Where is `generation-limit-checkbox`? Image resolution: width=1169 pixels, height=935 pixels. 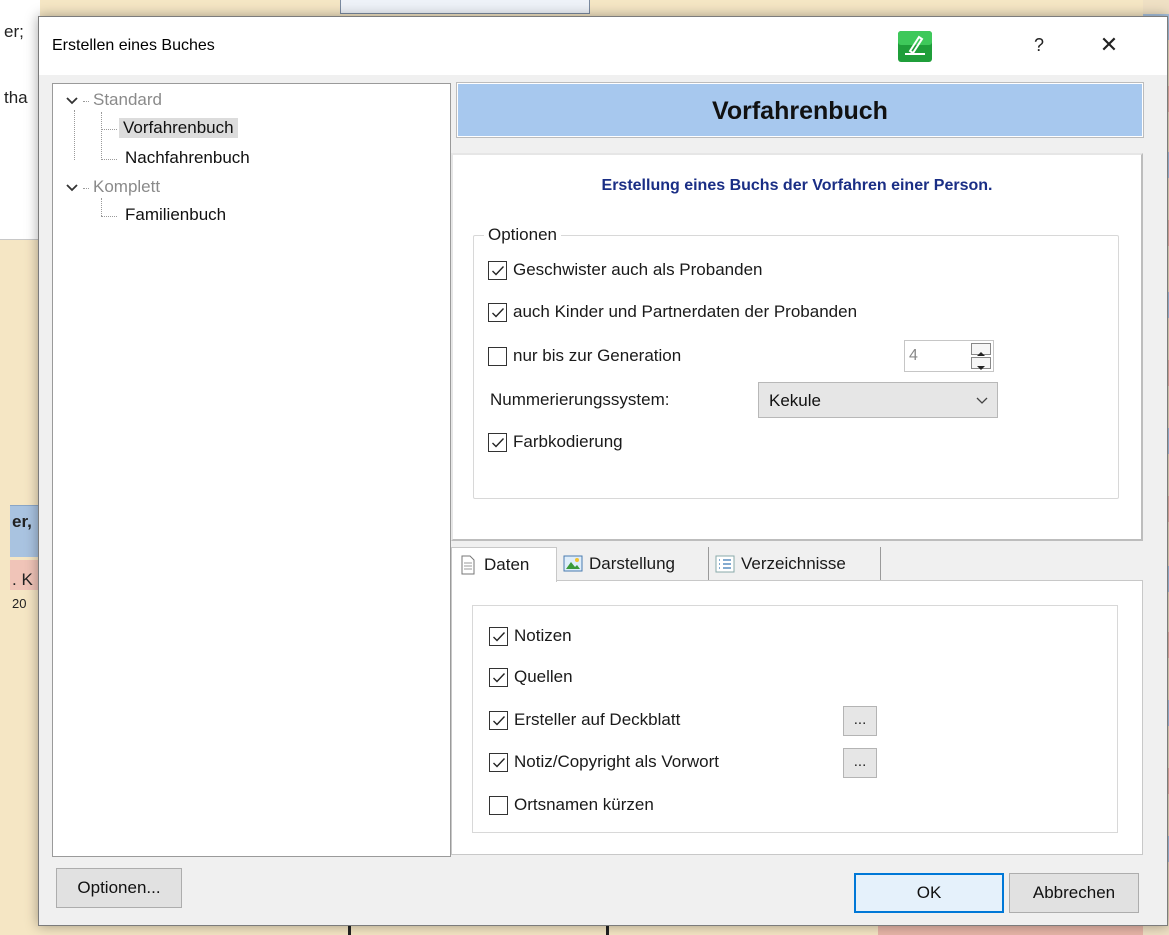 generation-limit-checkbox is located at coordinates (497, 356).